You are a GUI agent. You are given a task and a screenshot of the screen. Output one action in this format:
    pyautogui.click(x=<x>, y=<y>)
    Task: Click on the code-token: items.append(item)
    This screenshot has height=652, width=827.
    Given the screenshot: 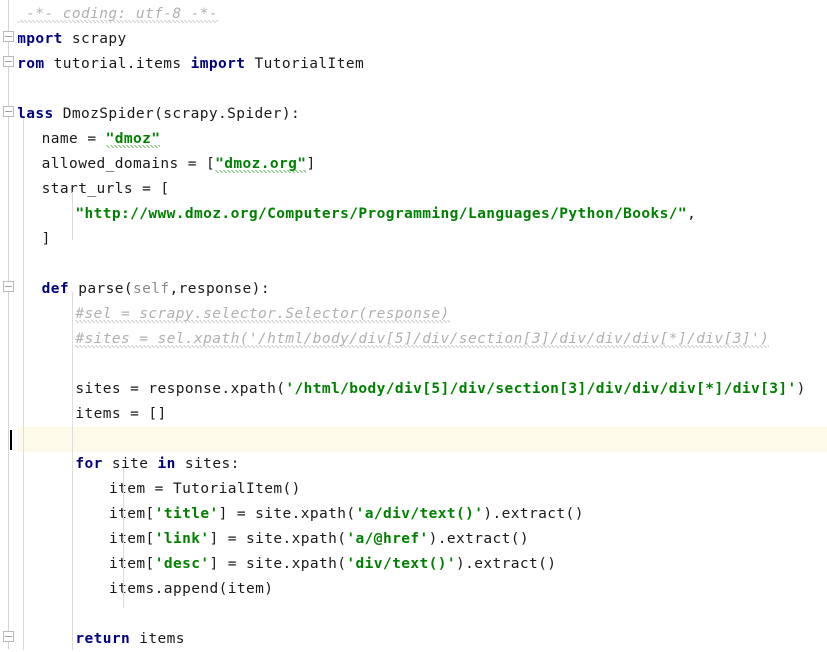 What is the action you would take?
    pyautogui.click(x=191, y=589)
    